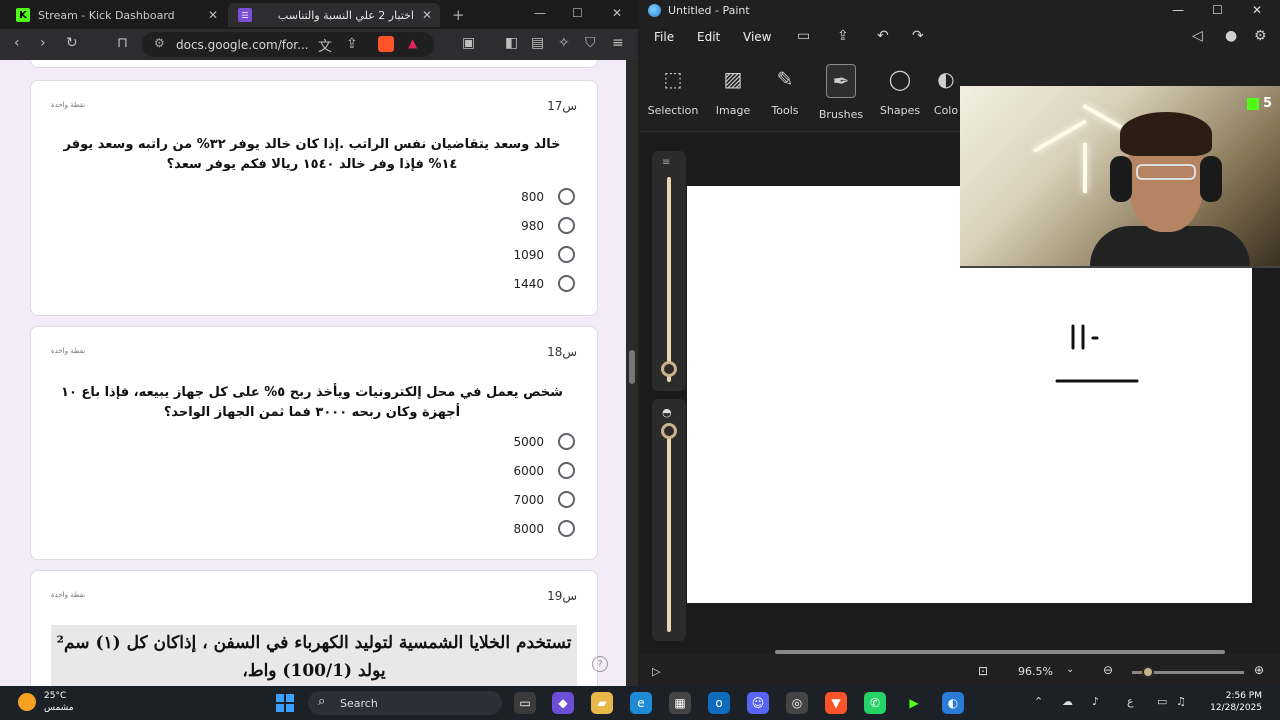 The height and width of the screenshot is (720, 1280). What do you see at coordinates (528, 470) in the screenshot?
I see `option-label: 6000` at bounding box center [528, 470].